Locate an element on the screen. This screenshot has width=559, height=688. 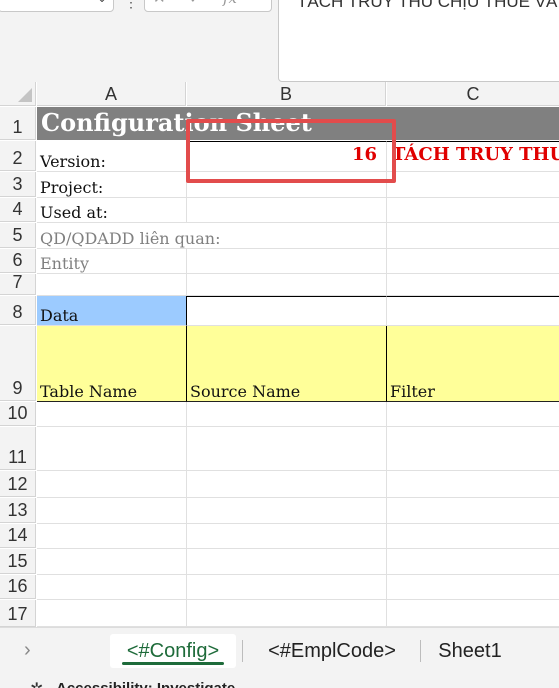
cell-c13 is located at coordinates (473, 511).